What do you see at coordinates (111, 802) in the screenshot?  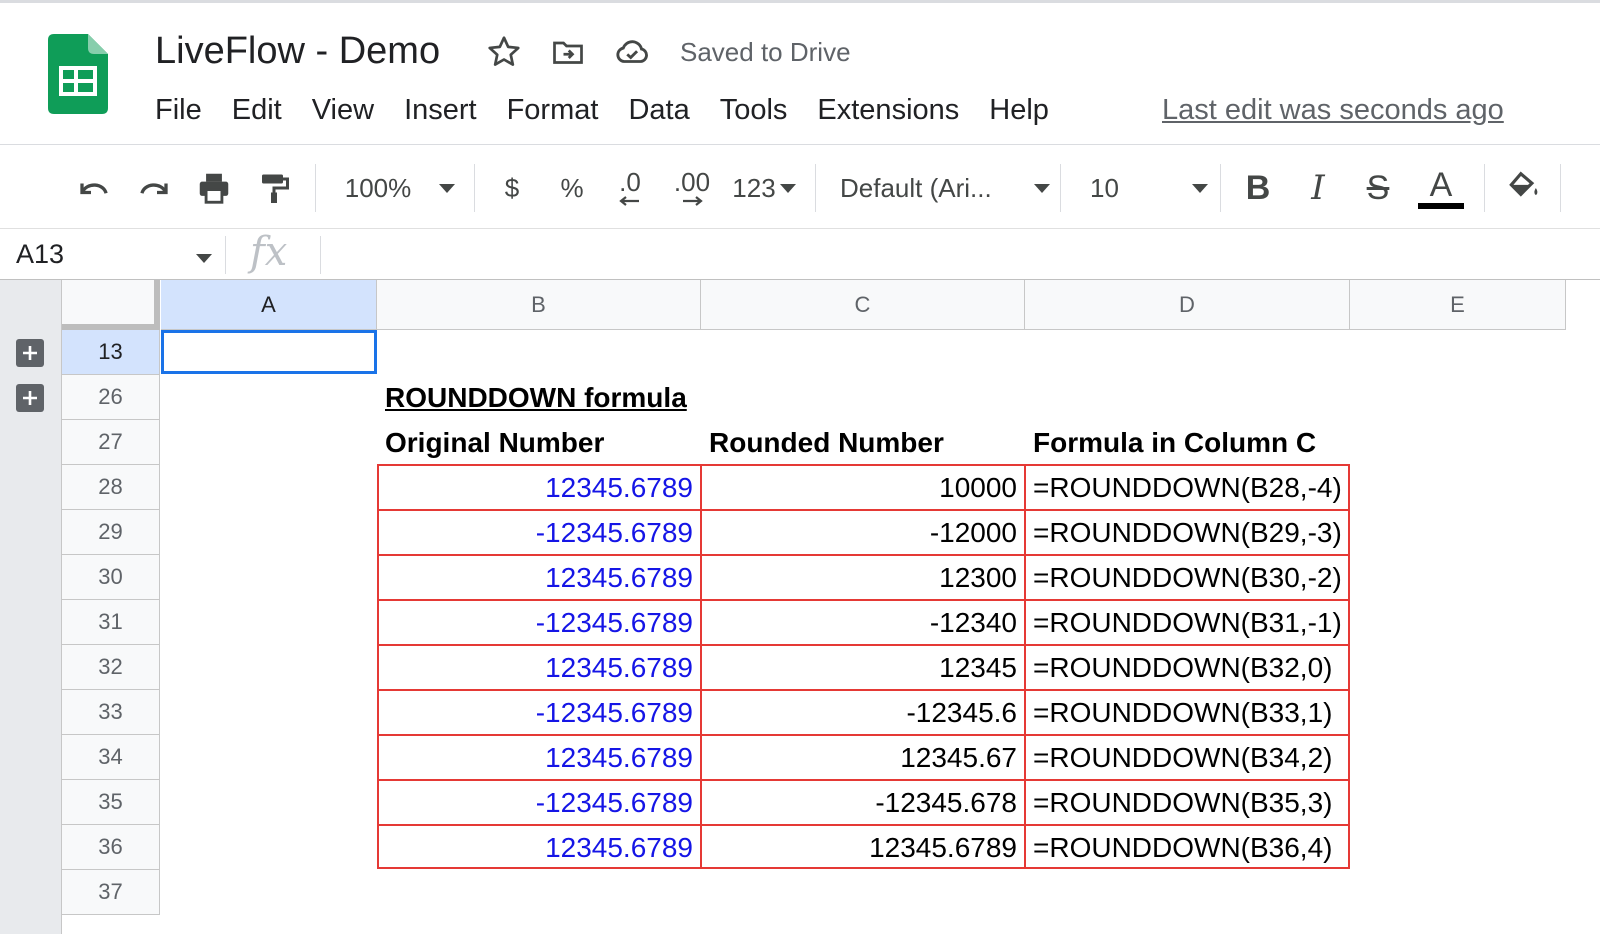 I see `row-header-35: 35` at bounding box center [111, 802].